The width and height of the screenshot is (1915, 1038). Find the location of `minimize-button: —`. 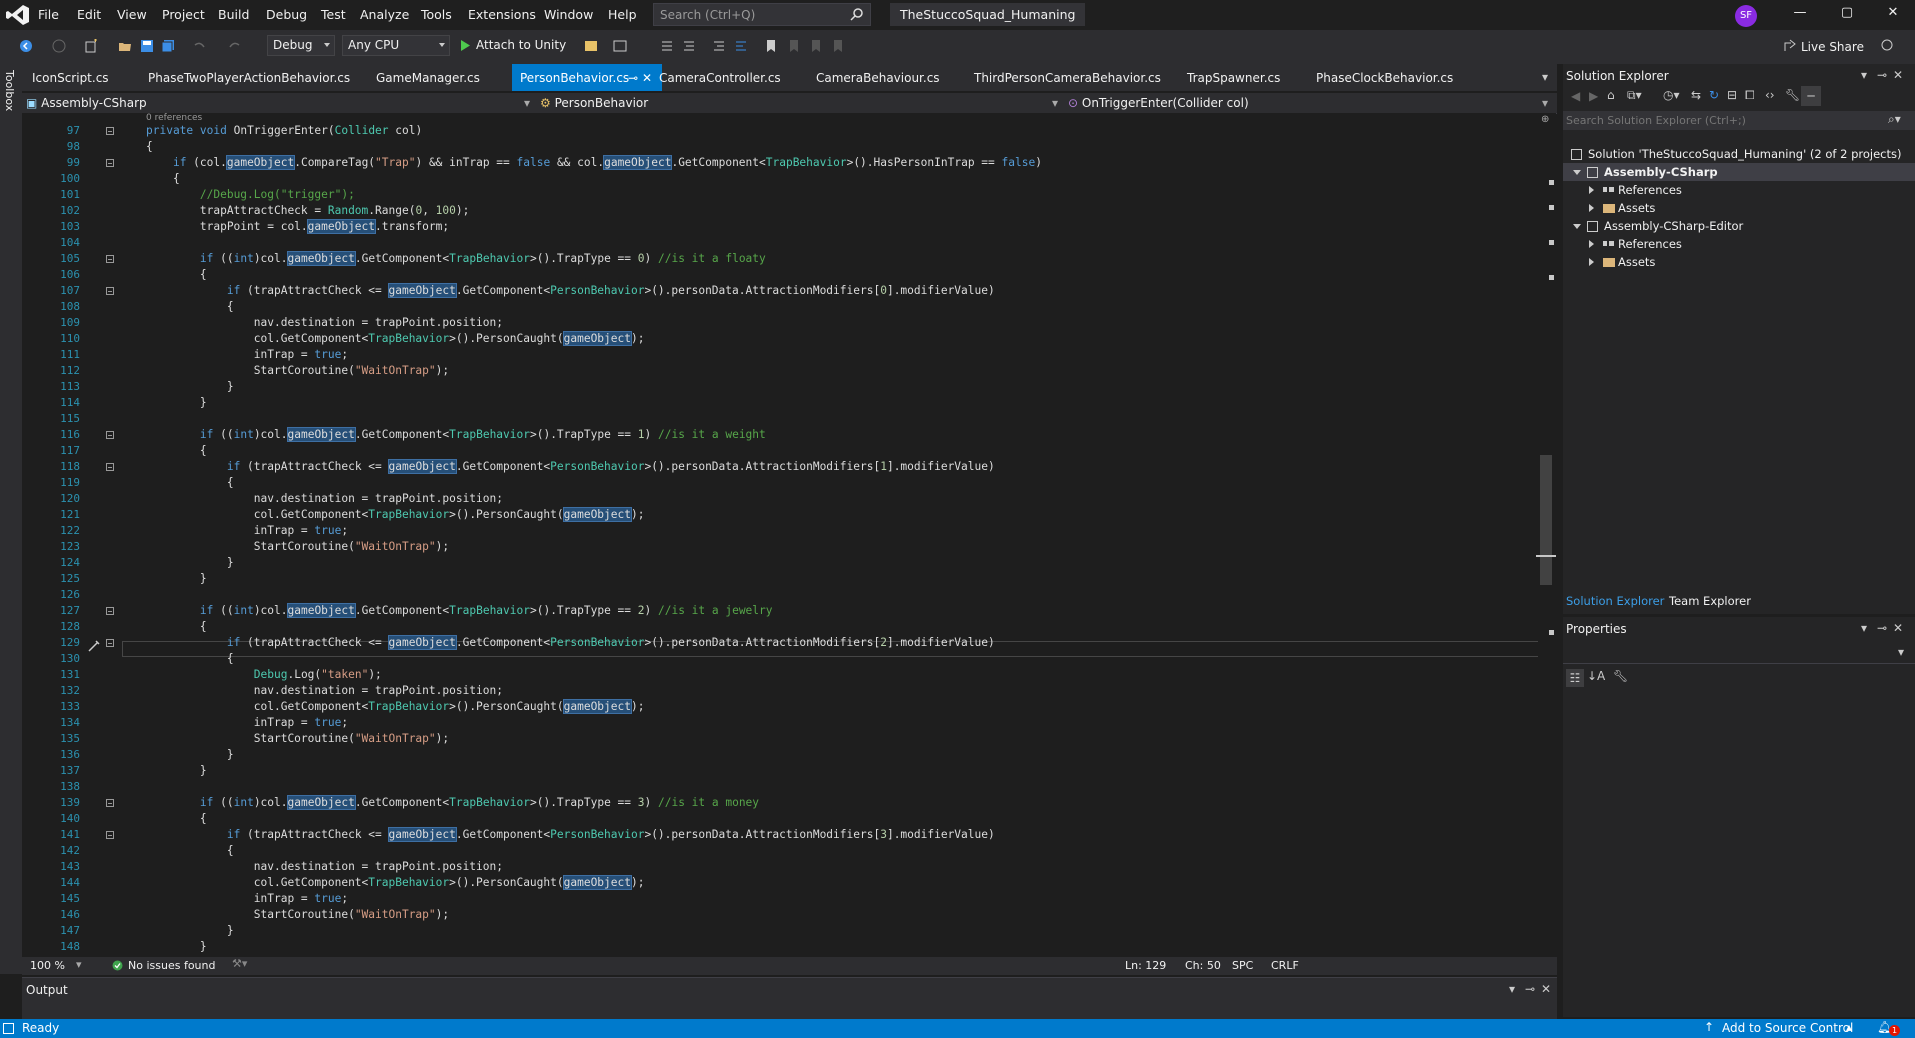

minimize-button: — is located at coordinates (1800, 15).